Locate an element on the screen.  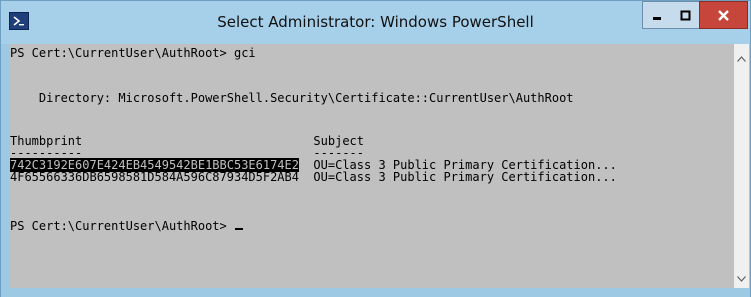
title-bar: Select Administrator: Windows PowerShell is located at coordinates (375, 22).